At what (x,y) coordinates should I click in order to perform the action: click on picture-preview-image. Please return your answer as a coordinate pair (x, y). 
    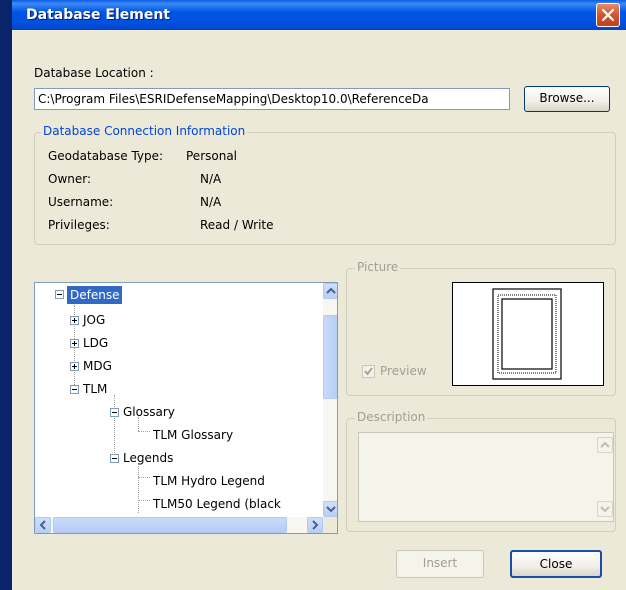
    Looking at the image, I should click on (528, 334).